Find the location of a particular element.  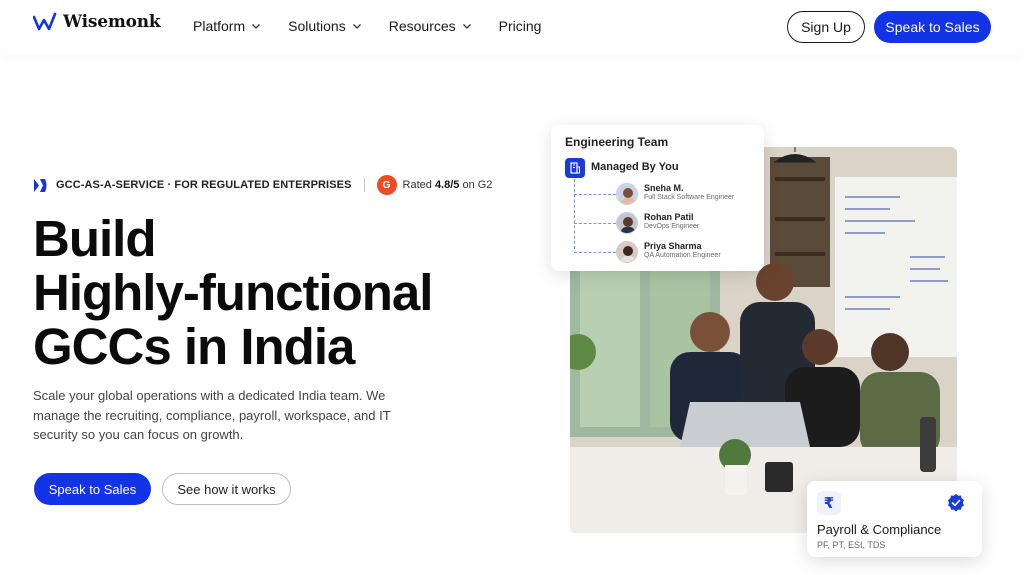

hero-headline: Build Highly-functional GCCs in India is located at coordinates (268, 293).